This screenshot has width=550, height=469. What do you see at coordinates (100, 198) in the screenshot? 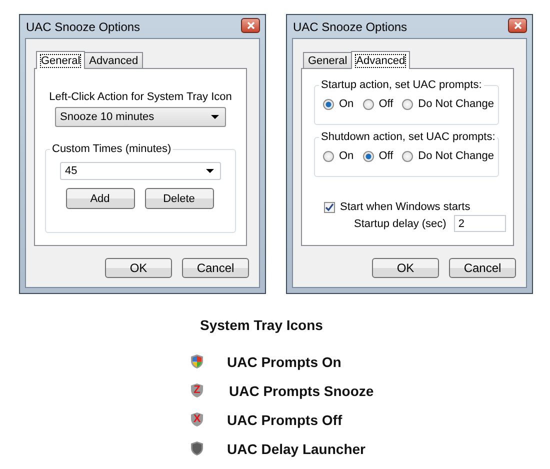
I see `group-button: Add` at bounding box center [100, 198].